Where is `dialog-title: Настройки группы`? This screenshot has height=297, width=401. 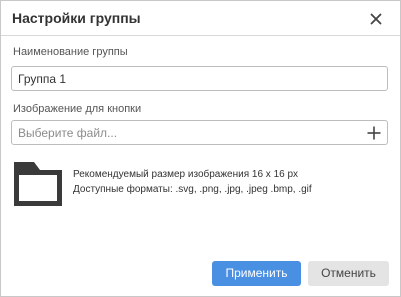
dialog-title: Настройки группы is located at coordinates (76, 18).